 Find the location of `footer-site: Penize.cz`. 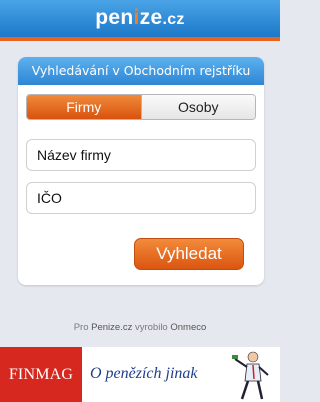

footer-site: Penize.cz is located at coordinates (112, 327).